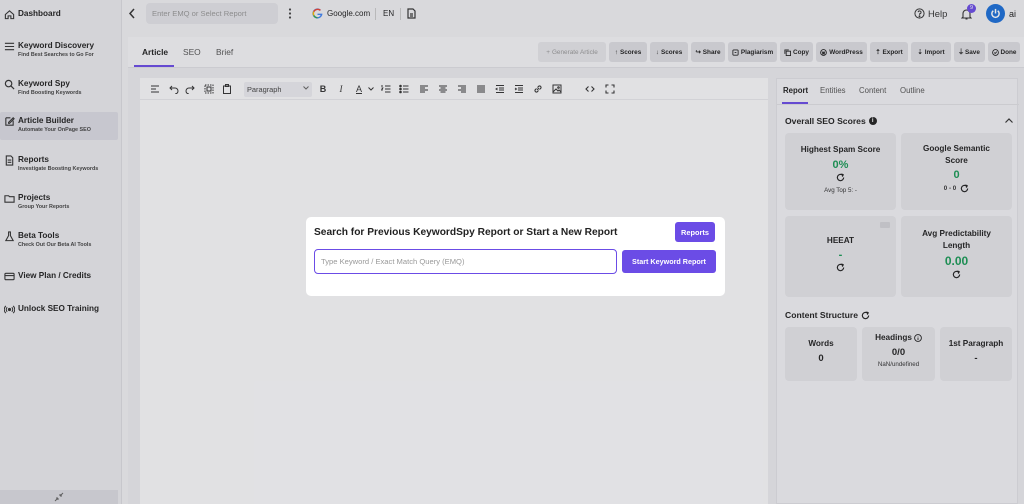 The width and height of the screenshot is (1024, 504). I want to click on keyword-input, so click(465, 261).